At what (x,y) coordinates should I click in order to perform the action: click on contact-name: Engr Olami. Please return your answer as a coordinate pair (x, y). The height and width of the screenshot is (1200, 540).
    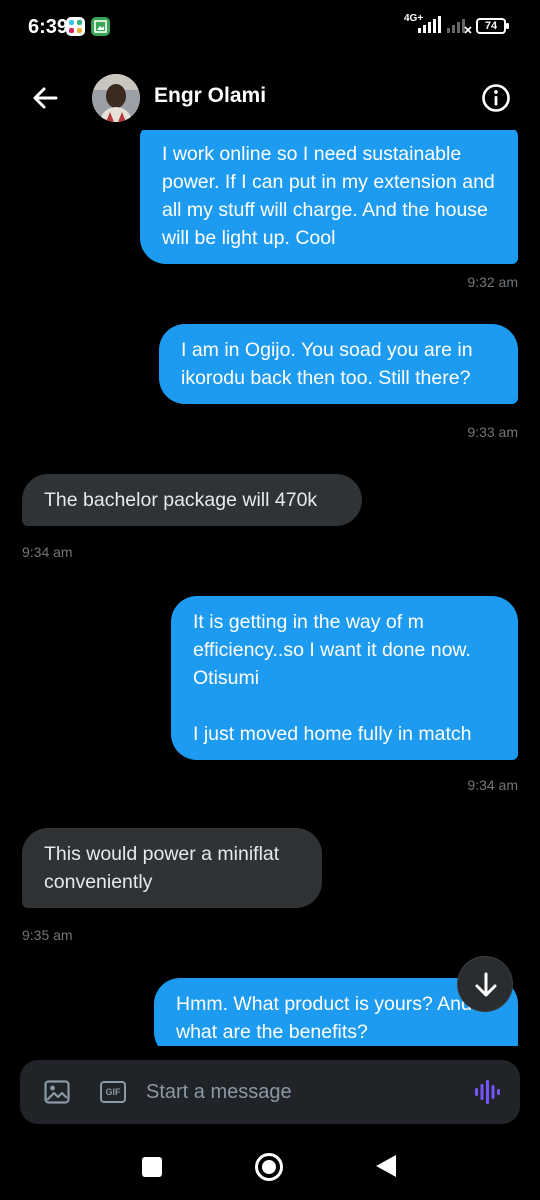
    Looking at the image, I should click on (210, 96).